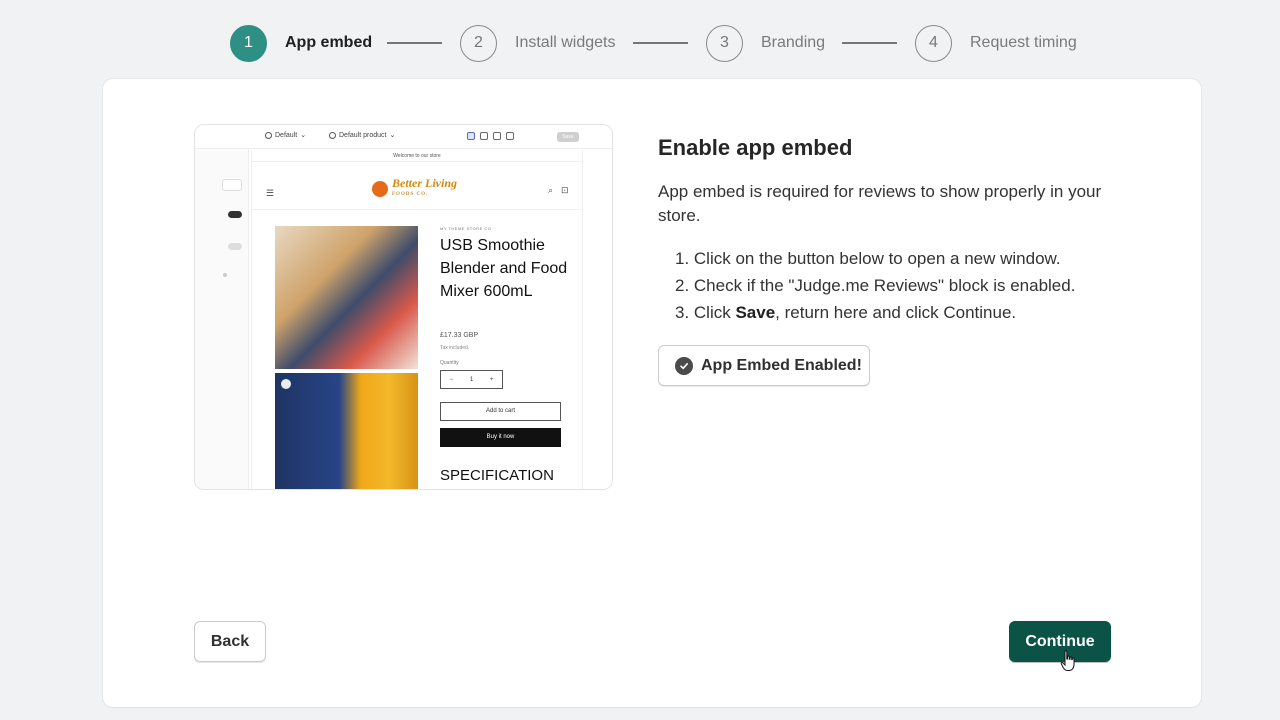 This screenshot has height=720, width=1280. What do you see at coordinates (222, 319) in the screenshot?
I see `preview-sidebar` at bounding box center [222, 319].